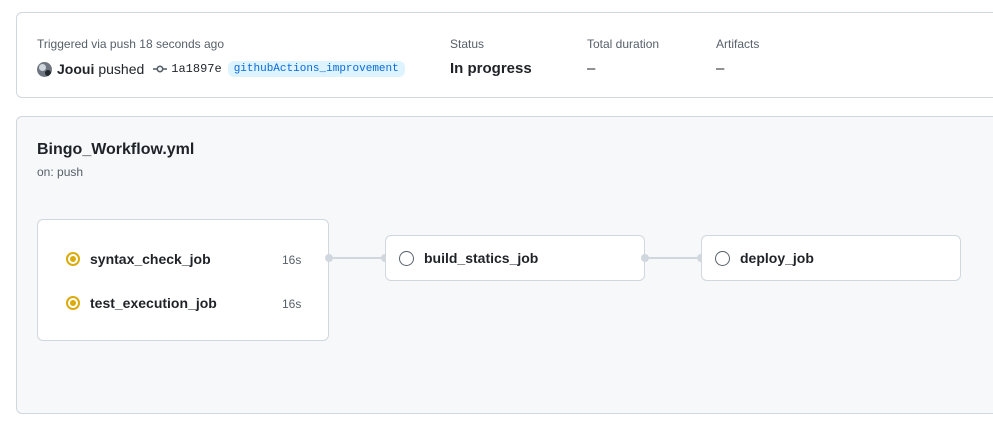 This screenshot has height=431, width=993. What do you see at coordinates (153, 303) in the screenshot?
I see `job-name: test_execution_job` at bounding box center [153, 303].